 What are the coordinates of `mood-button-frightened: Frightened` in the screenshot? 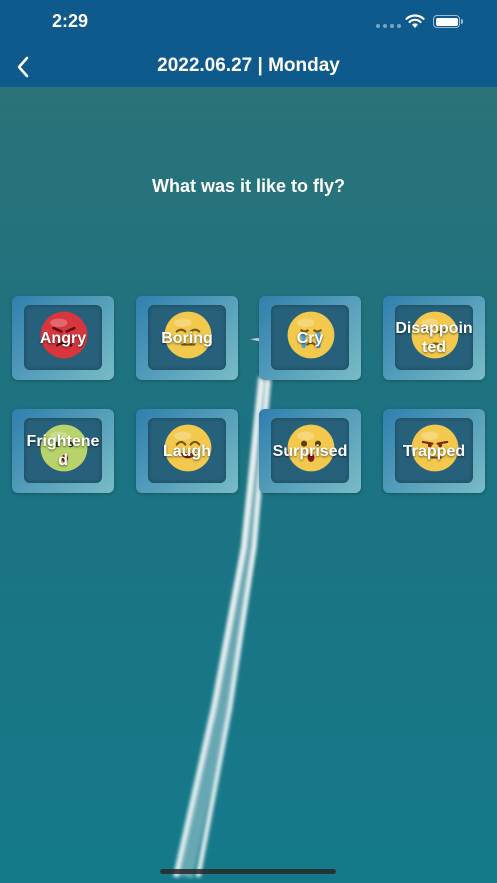 It's located at (63, 451).